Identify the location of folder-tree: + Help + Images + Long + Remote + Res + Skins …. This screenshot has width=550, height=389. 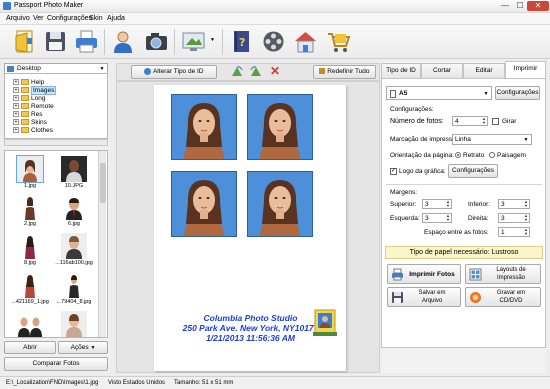
(56, 106).